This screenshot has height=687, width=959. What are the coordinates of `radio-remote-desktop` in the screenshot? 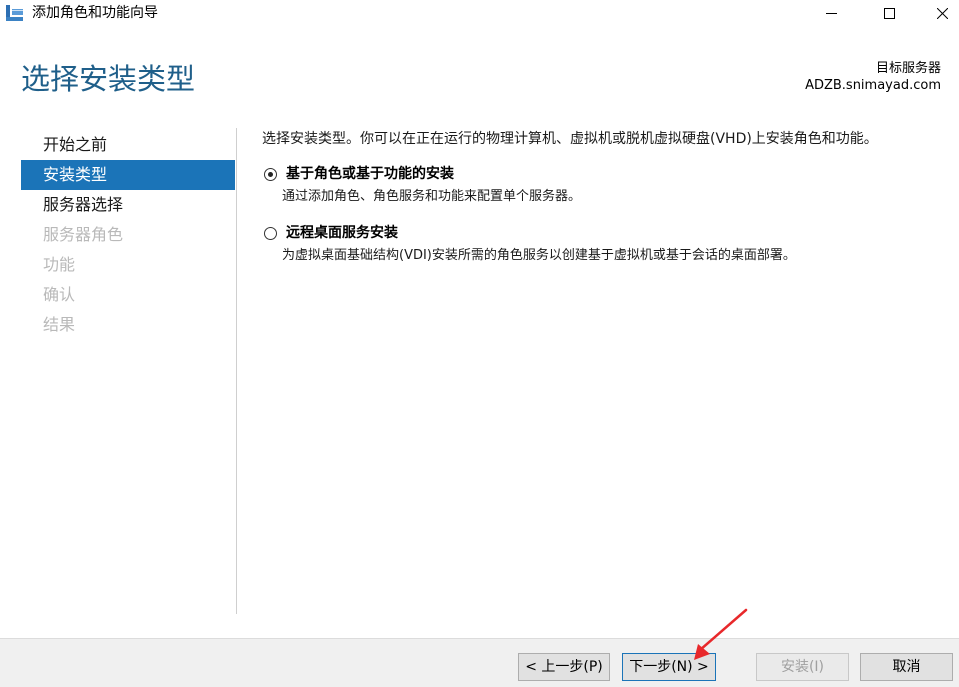 It's located at (270, 233).